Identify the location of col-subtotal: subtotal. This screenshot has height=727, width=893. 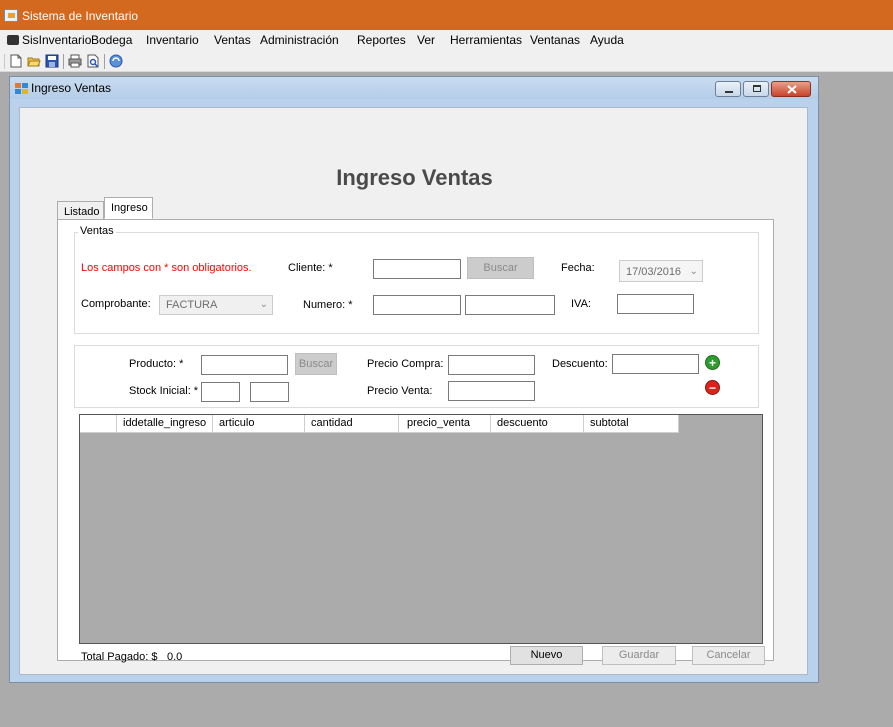
(631, 424).